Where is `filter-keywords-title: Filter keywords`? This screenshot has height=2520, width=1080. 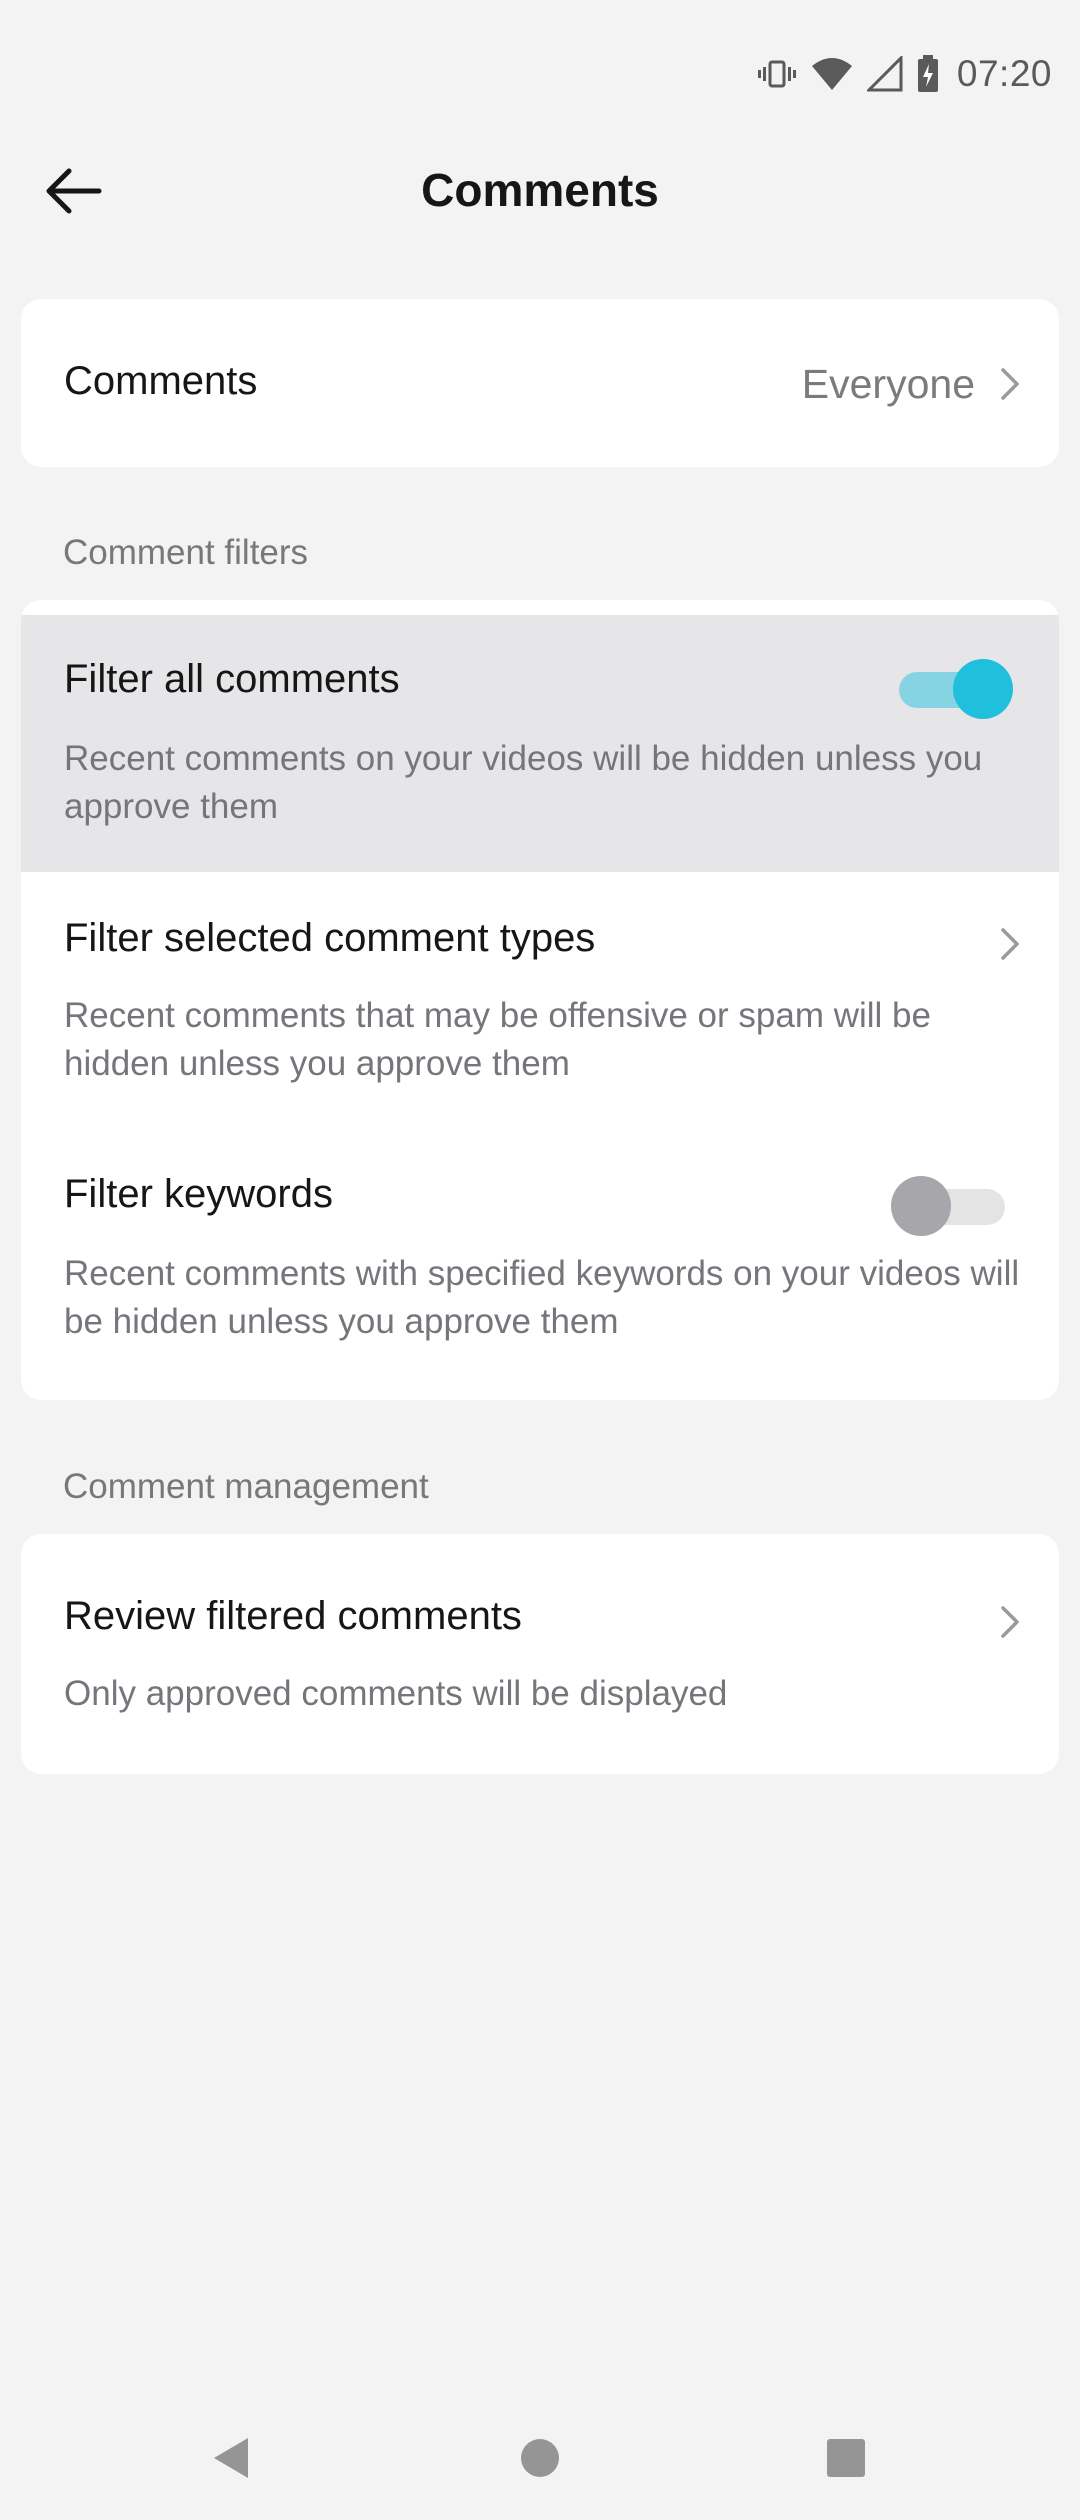
filter-keywords-title: Filter keywords is located at coordinates (198, 1194).